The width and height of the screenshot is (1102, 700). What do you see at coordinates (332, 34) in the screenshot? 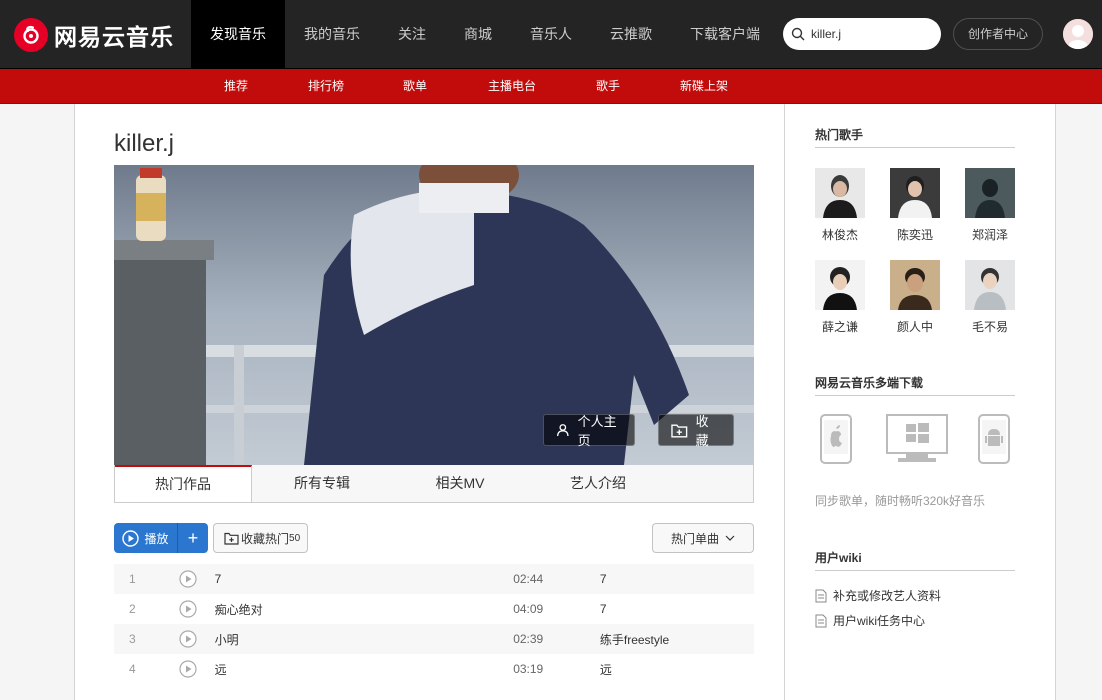
I see `nav-my-music: 我的音乐` at bounding box center [332, 34].